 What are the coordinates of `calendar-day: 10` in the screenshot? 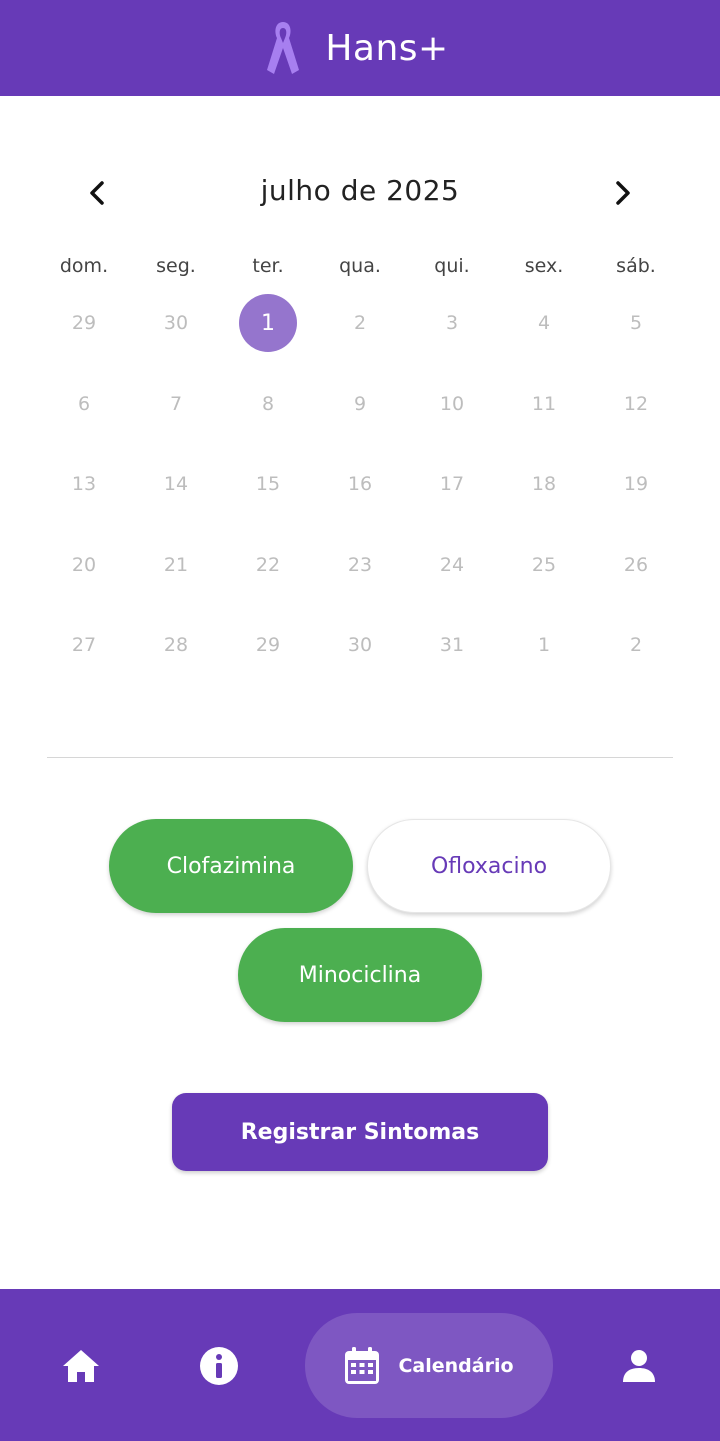 It's located at (452, 404).